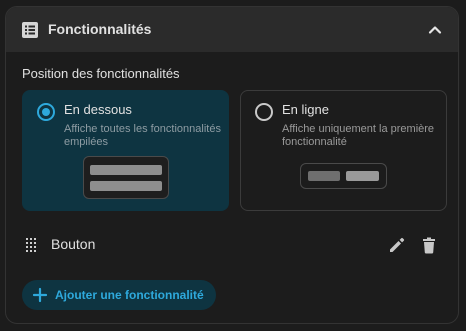 Image resolution: width=466 pixels, height=331 pixels. I want to click on panel-title: Fonctionnalités, so click(100, 29).